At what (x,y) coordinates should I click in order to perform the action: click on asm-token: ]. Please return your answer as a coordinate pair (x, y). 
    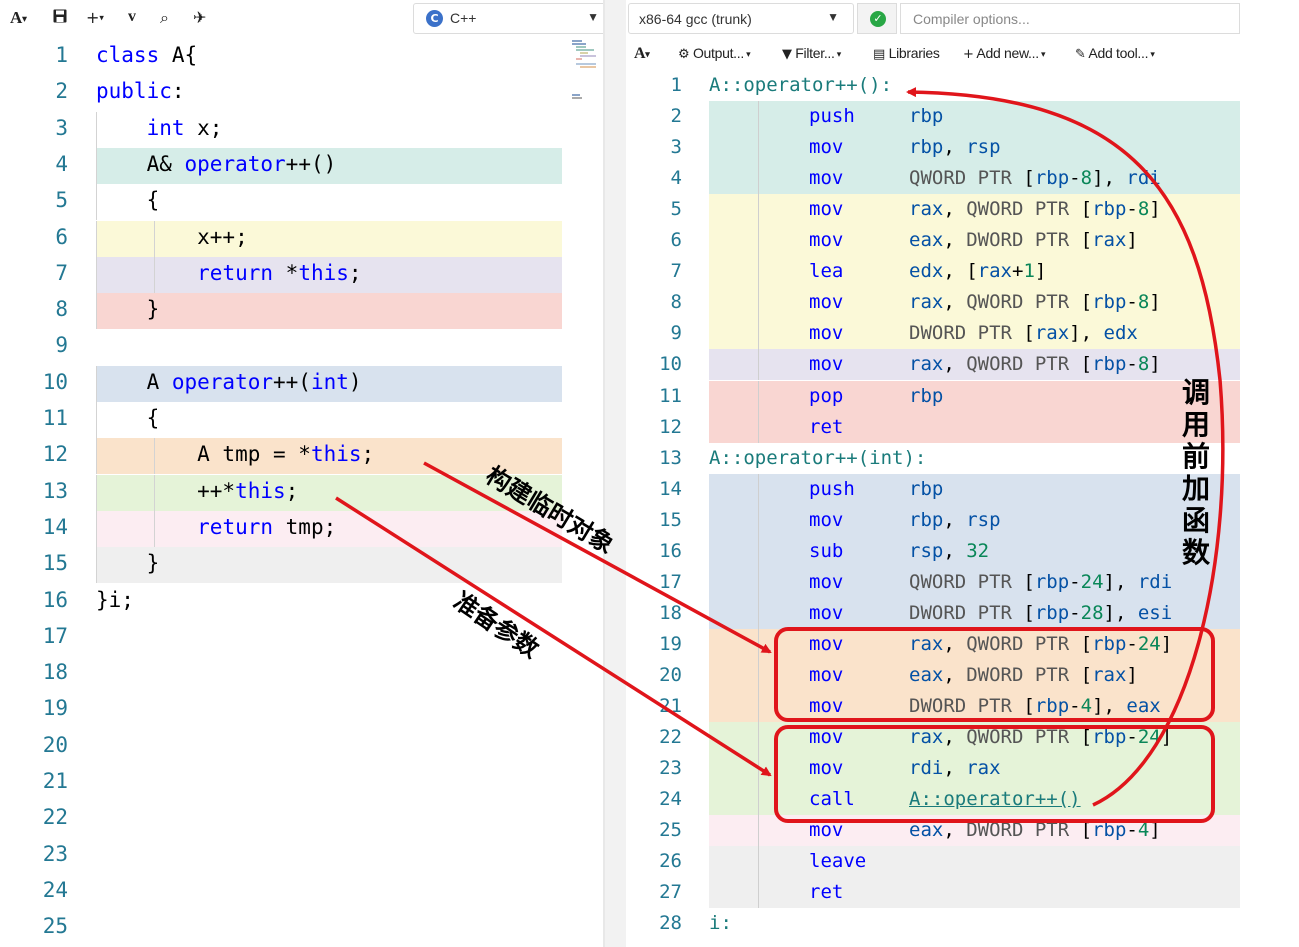
    Looking at the image, I should click on (1155, 302).